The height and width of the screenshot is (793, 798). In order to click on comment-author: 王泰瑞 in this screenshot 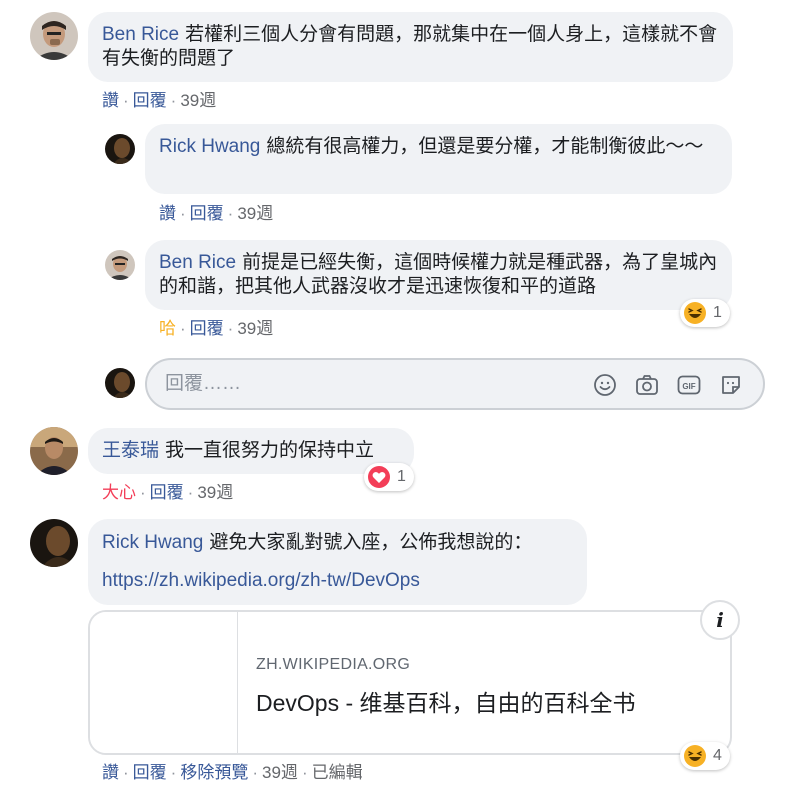, I will do `click(130, 450)`.